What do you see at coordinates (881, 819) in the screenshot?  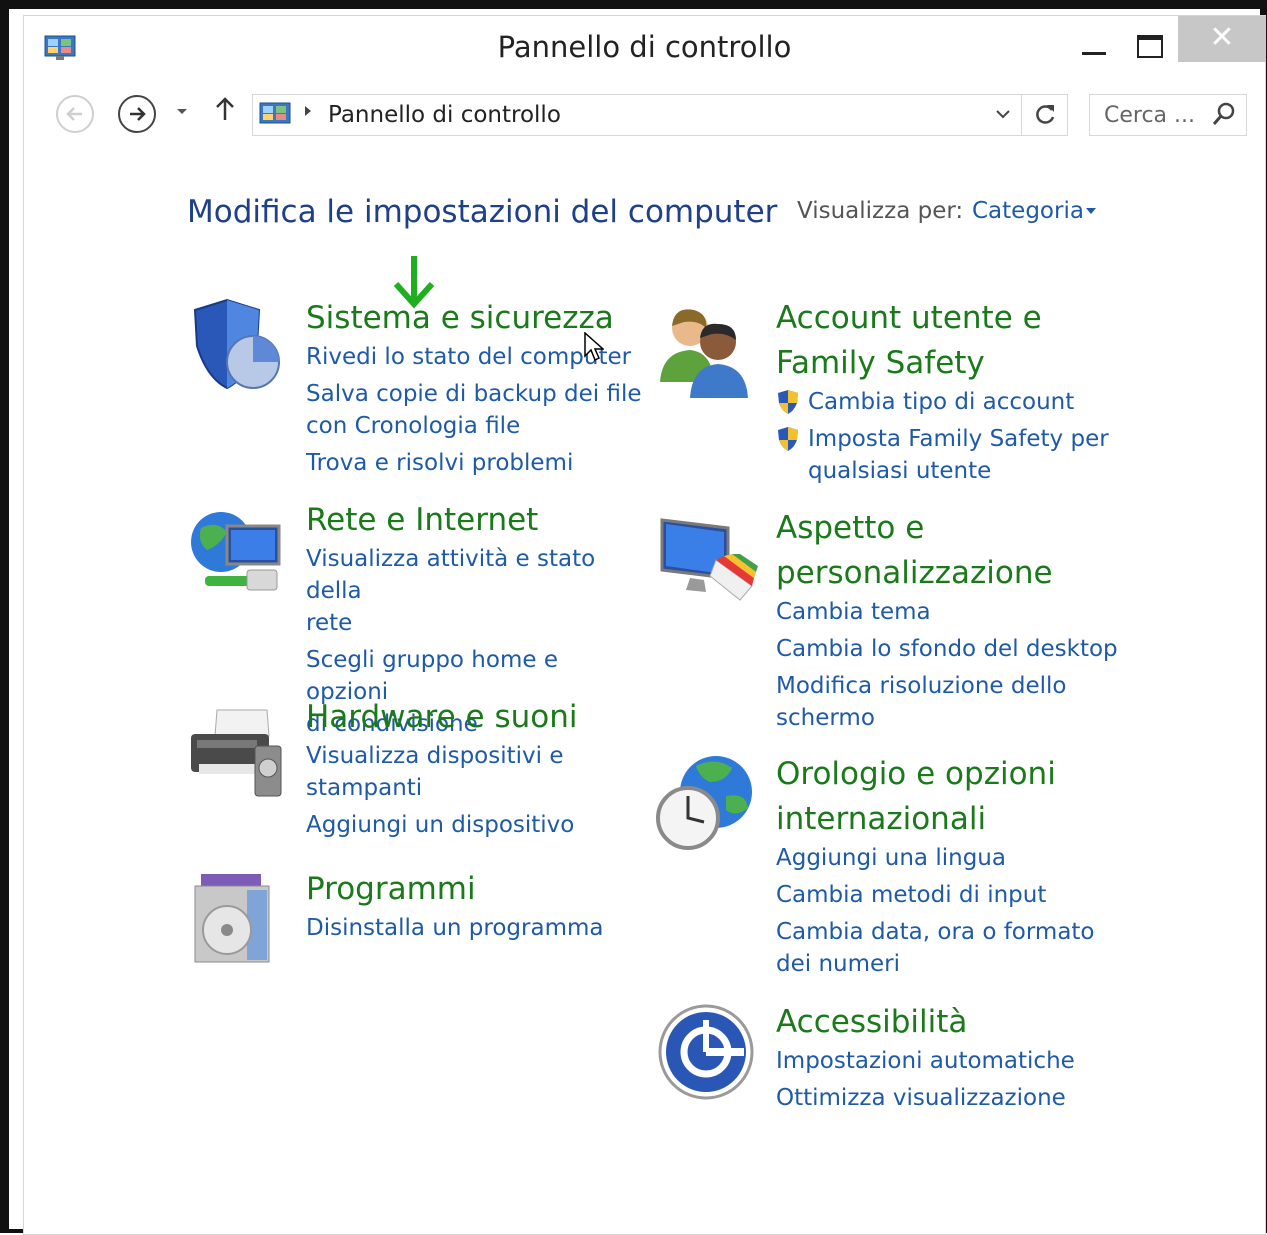 I see `title-line: internazionali` at bounding box center [881, 819].